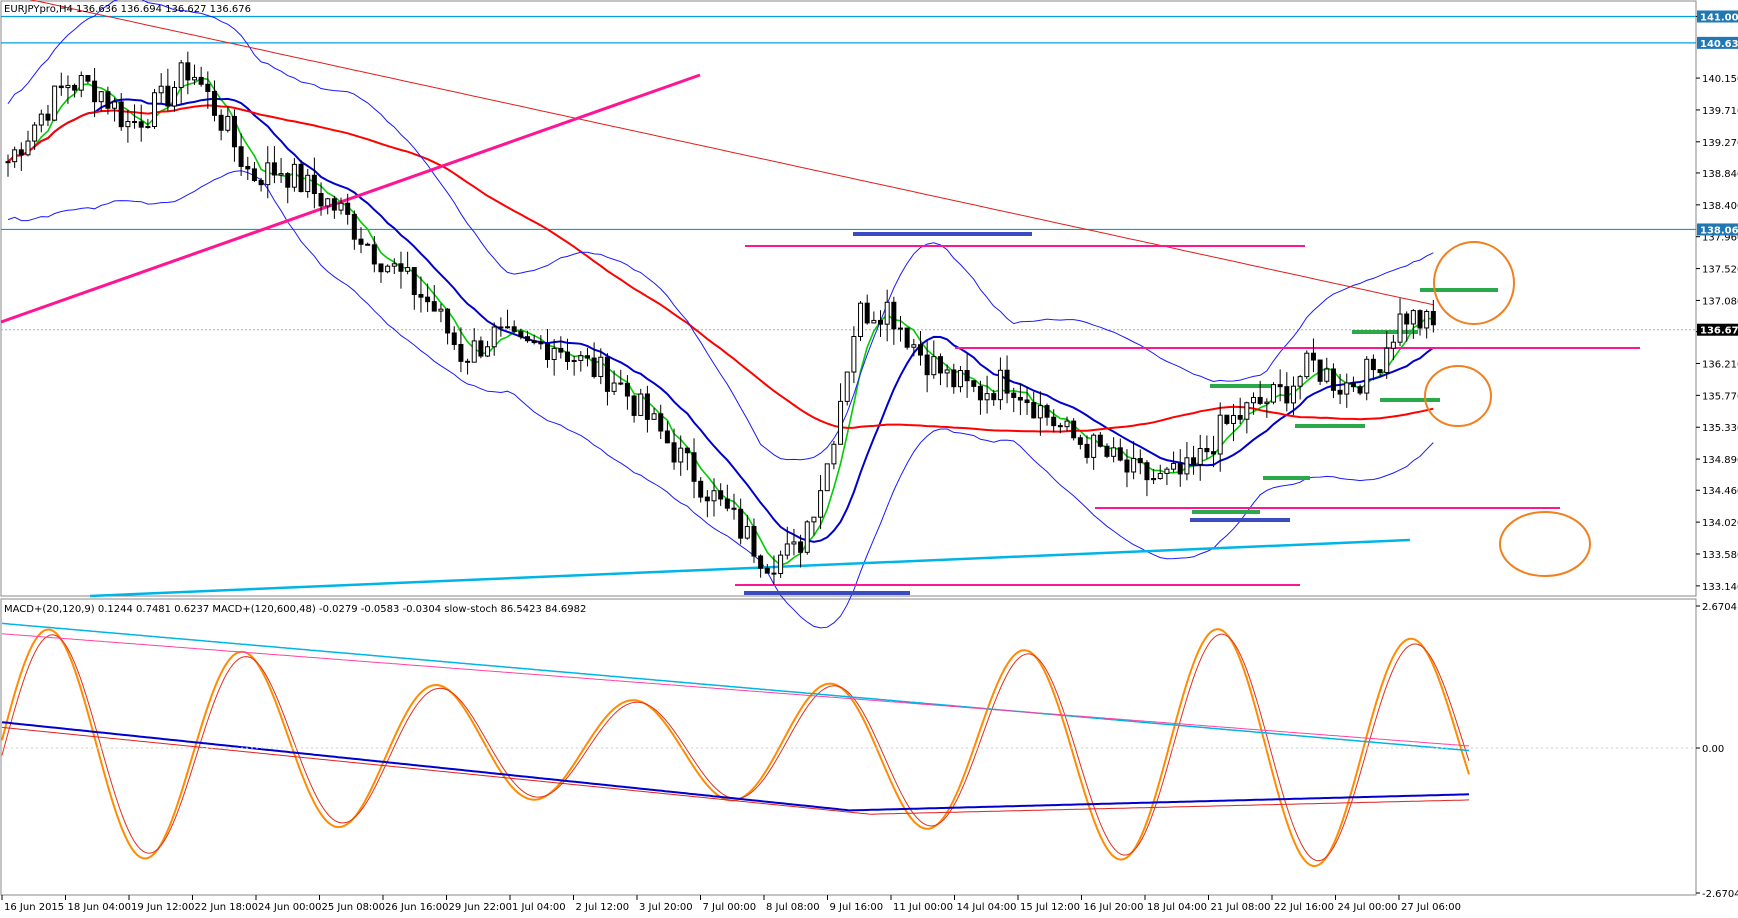 The height and width of the screenshot is (918, 1738). What do you see at coordinates (1719, 230) in the screenshot?
I see `price-tag-text-mid: 138.060` at bounding box center [1719, 230].